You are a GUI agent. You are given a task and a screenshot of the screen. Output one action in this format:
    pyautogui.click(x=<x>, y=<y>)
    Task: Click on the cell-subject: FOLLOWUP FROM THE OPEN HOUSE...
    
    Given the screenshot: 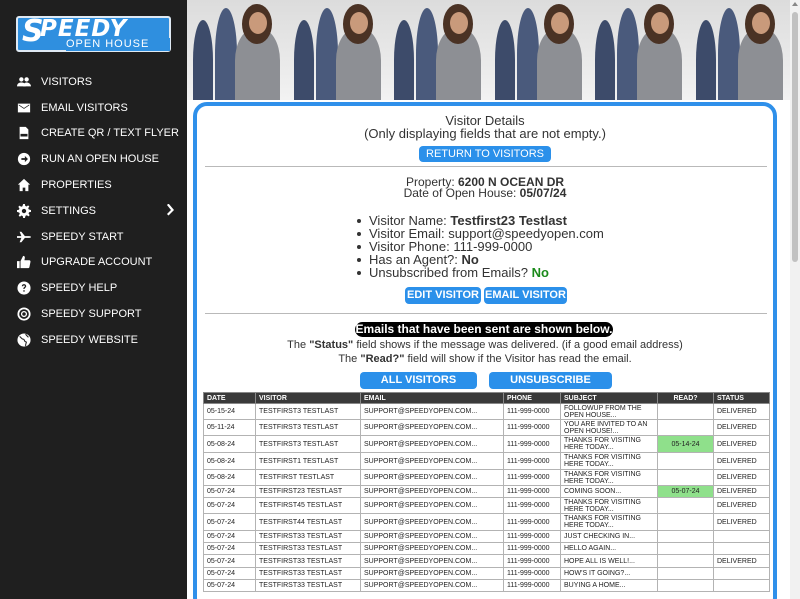 What is the action you would take?
    pyautogui.click(x=609, y=411)
    